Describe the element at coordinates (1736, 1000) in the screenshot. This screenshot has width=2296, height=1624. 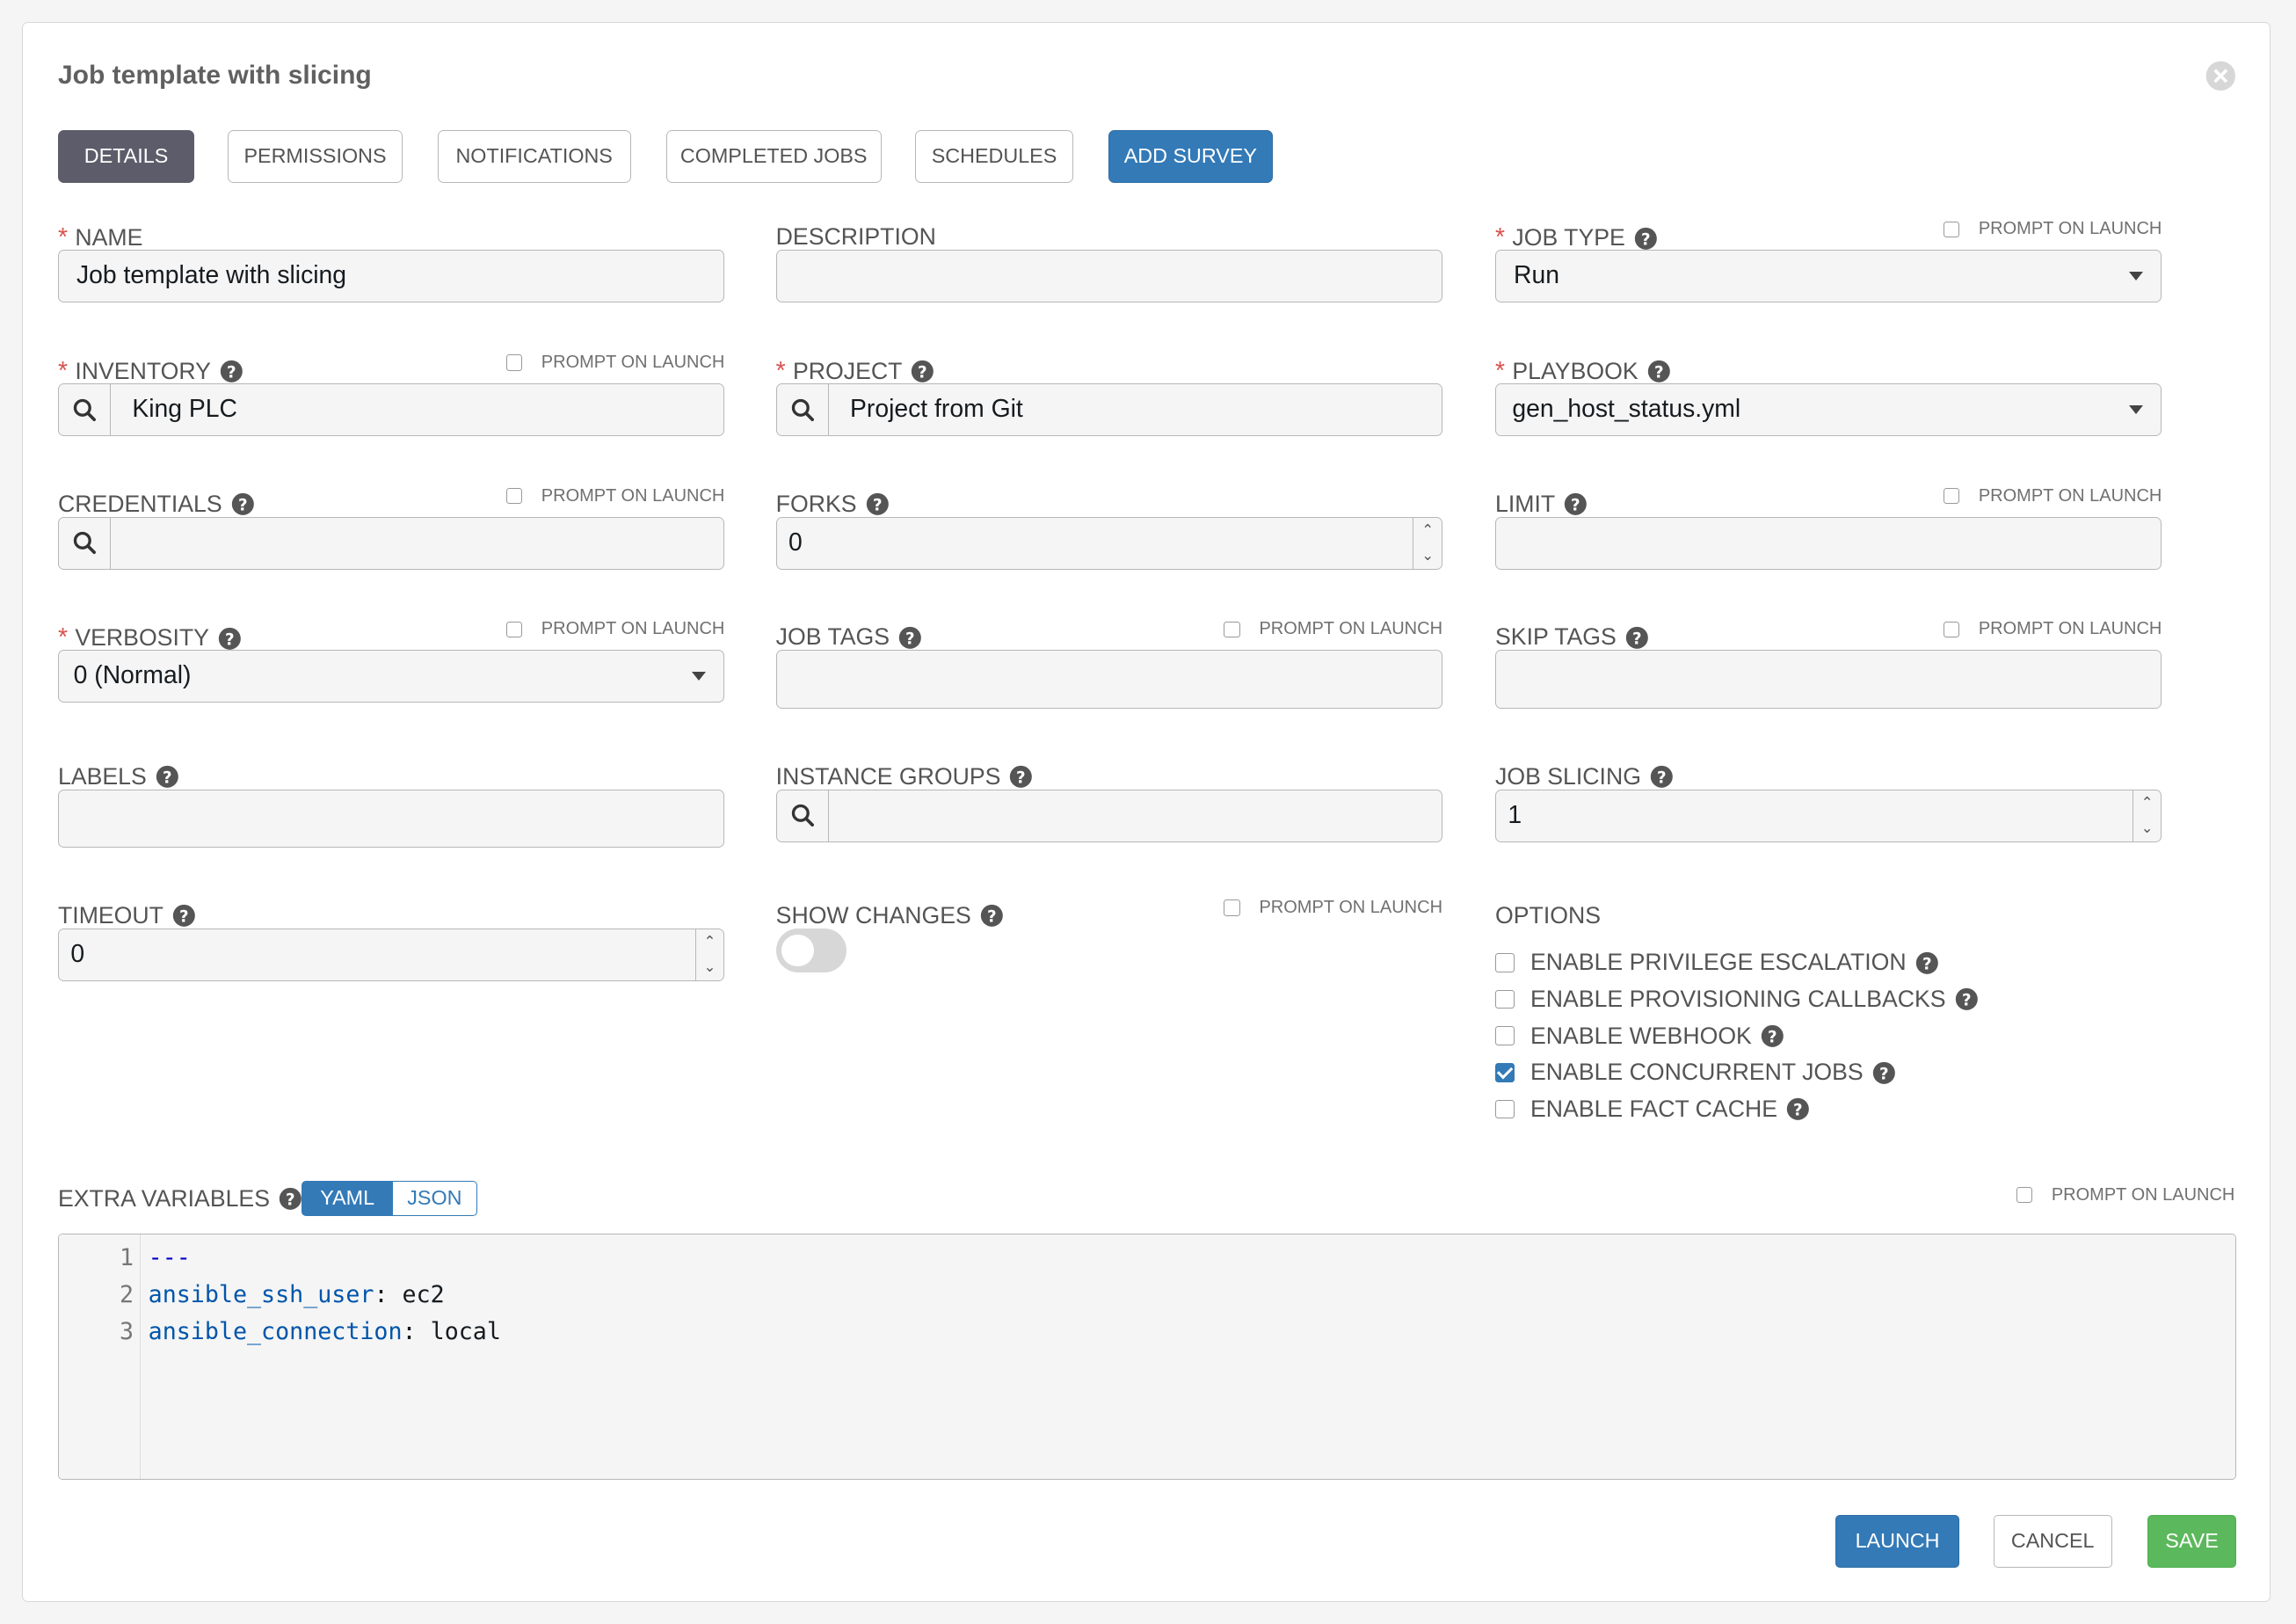
I see `enable-provisioning-callbacks-option: ENABLE PROVISIONING CALLBACKS` at that location.